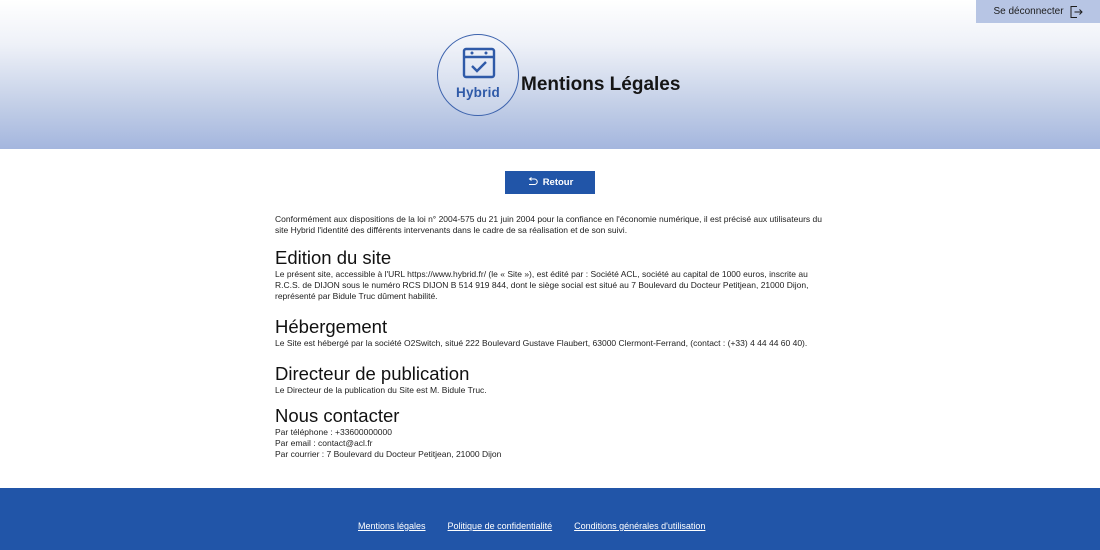 The width and height of the screenshot is (1100, 550). What do you see at coordinates (500, 526) in the screenshot?
I see `footer-link-privacy: Politique de confidentialité` at bounding box center [500, 526].